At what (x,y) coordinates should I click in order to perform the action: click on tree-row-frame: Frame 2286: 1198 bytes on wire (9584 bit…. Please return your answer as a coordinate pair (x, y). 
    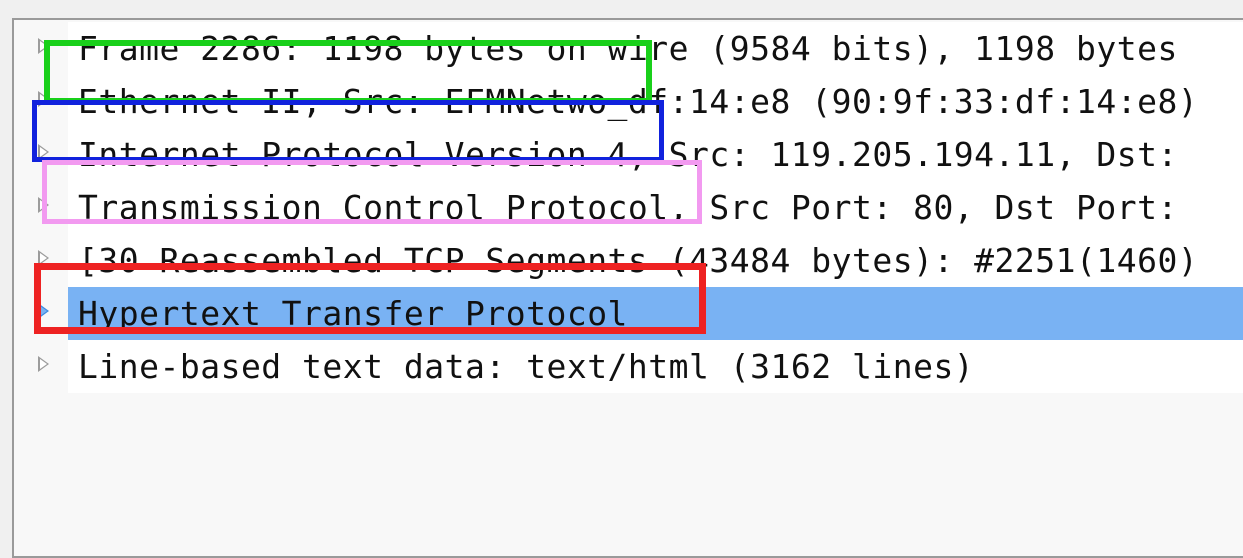
    Looking at the image, I should click on (628, 48).